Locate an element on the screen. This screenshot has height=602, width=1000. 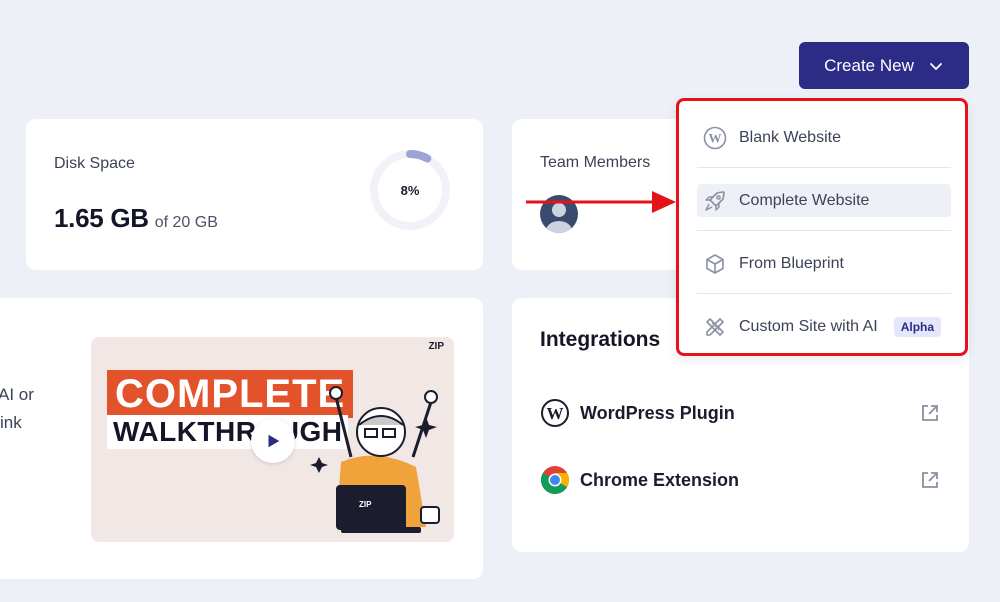
disk-percent-label: 8% is located at coordinates (410, 190).